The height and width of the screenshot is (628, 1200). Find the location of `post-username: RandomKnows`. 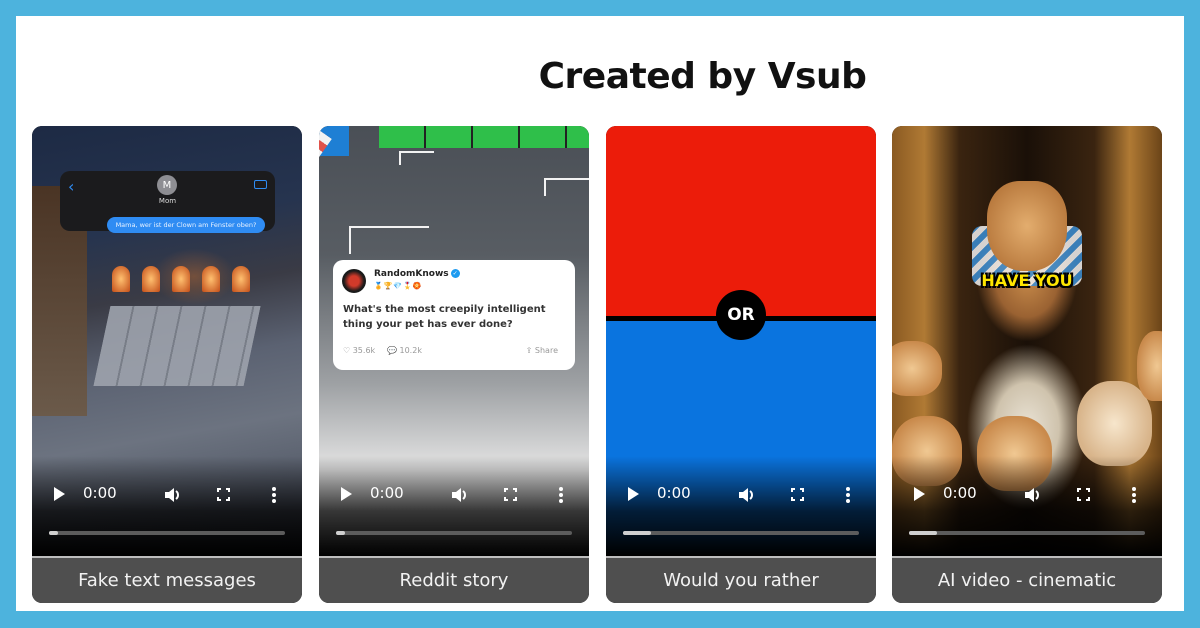

post-username: RandomKnows is located at coordinates (411, 274).